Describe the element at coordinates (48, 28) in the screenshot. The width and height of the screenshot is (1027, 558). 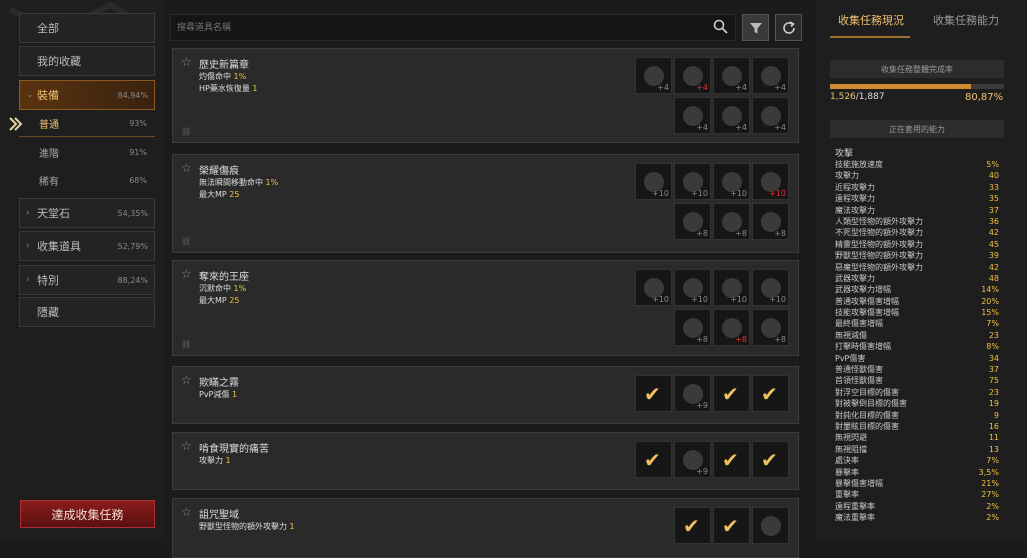
I see `category-label: 全部` at that location.